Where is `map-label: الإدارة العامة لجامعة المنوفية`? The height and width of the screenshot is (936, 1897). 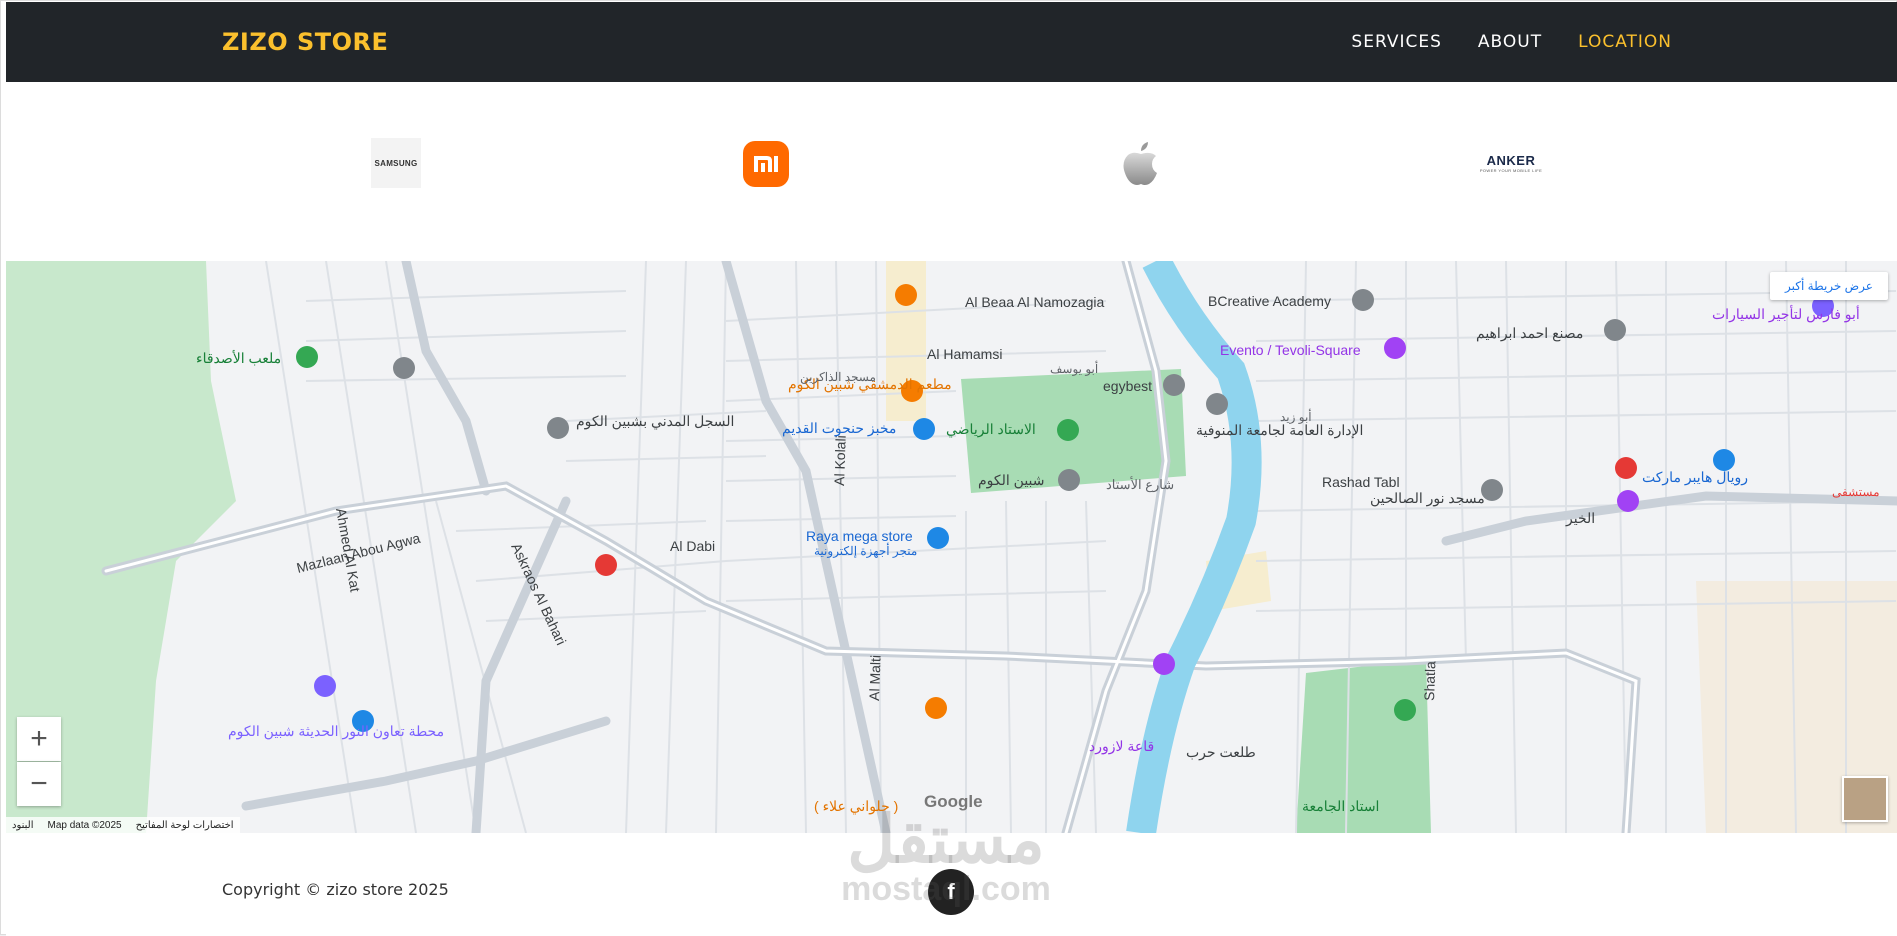 map-label: الإدارة العامة لجامعة المنوفية is located at coordinates (1279, 430).